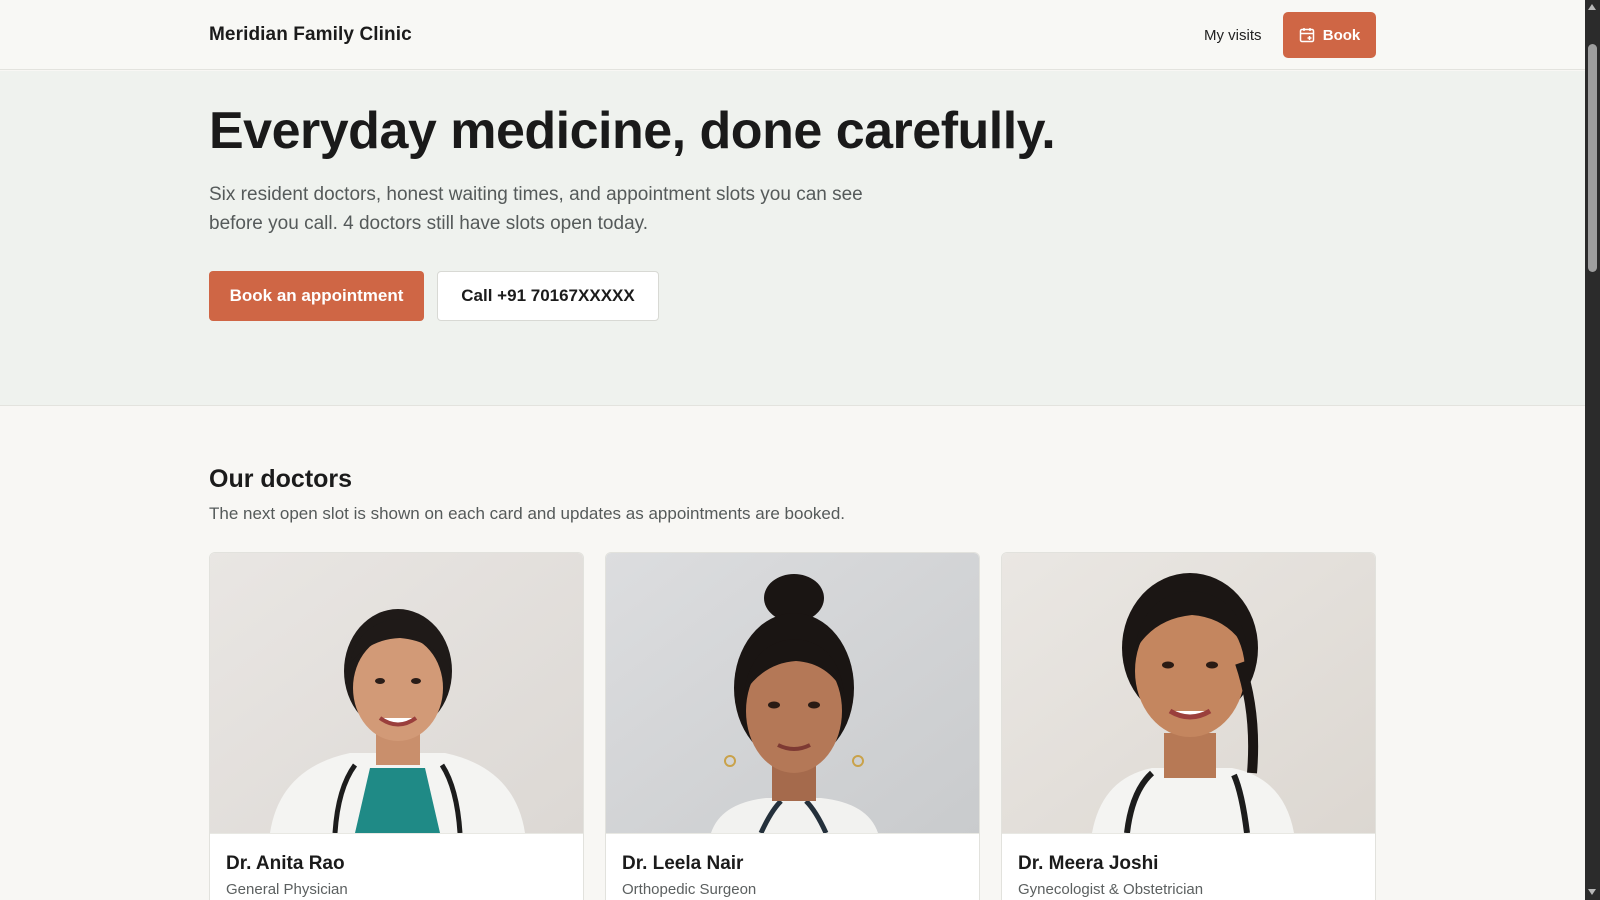 The width and height of the screenshot is (1600, 900). What do you see at coordinates (1592, 892) in the screenshot?
I see `scroll-down-arrow-icon` at bounding box center [1592, 892].